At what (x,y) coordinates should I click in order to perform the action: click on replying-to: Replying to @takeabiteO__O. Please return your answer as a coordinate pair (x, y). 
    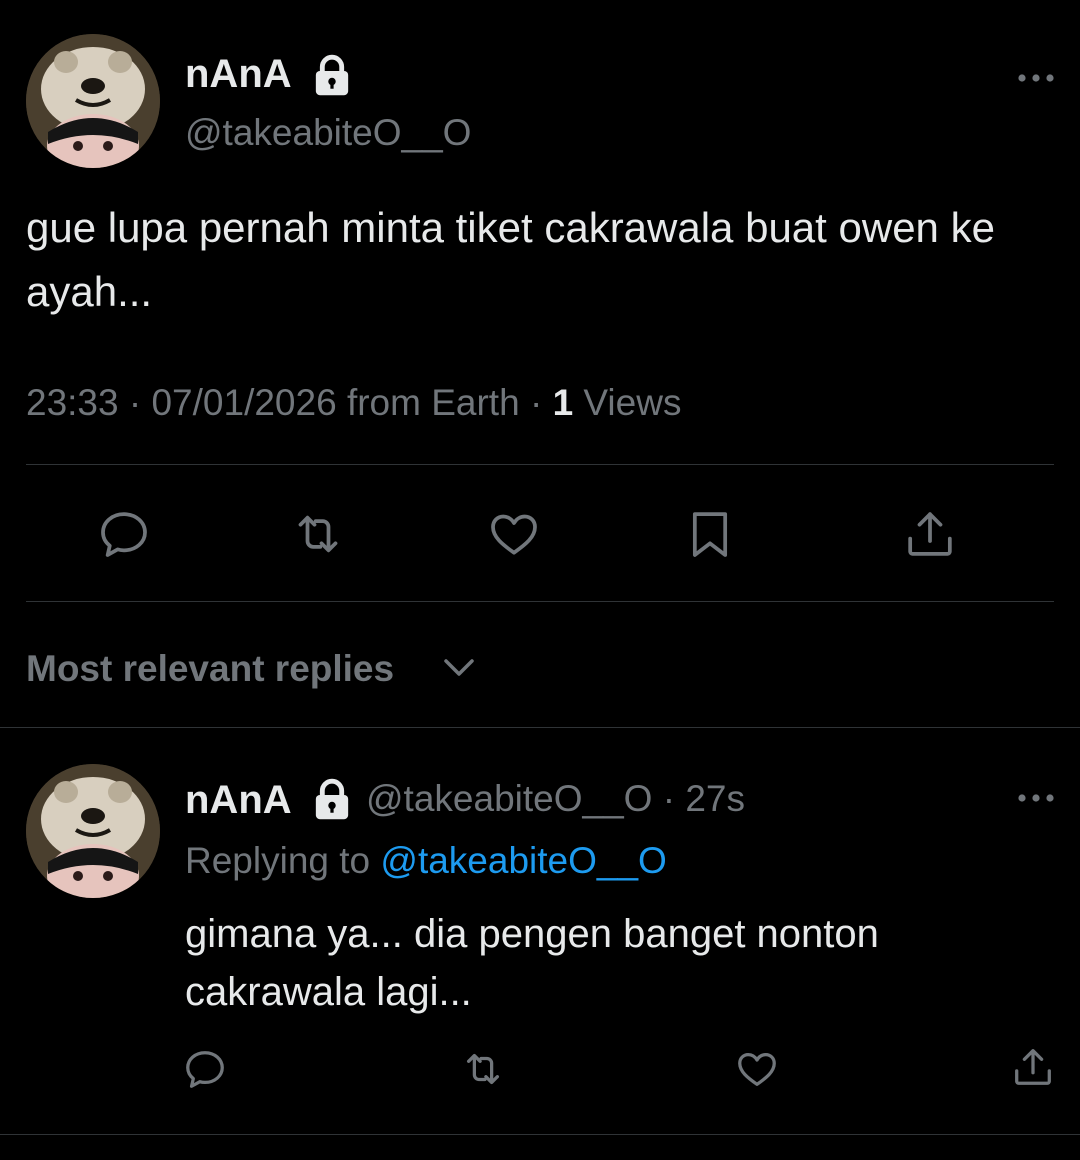
    Looking at the image, I should click on (426, 861).